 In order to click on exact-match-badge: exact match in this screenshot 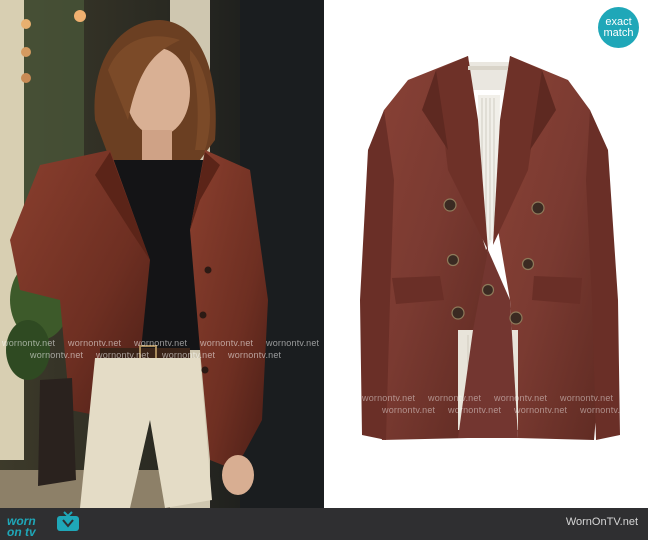, I will do `click(618, 27)`.